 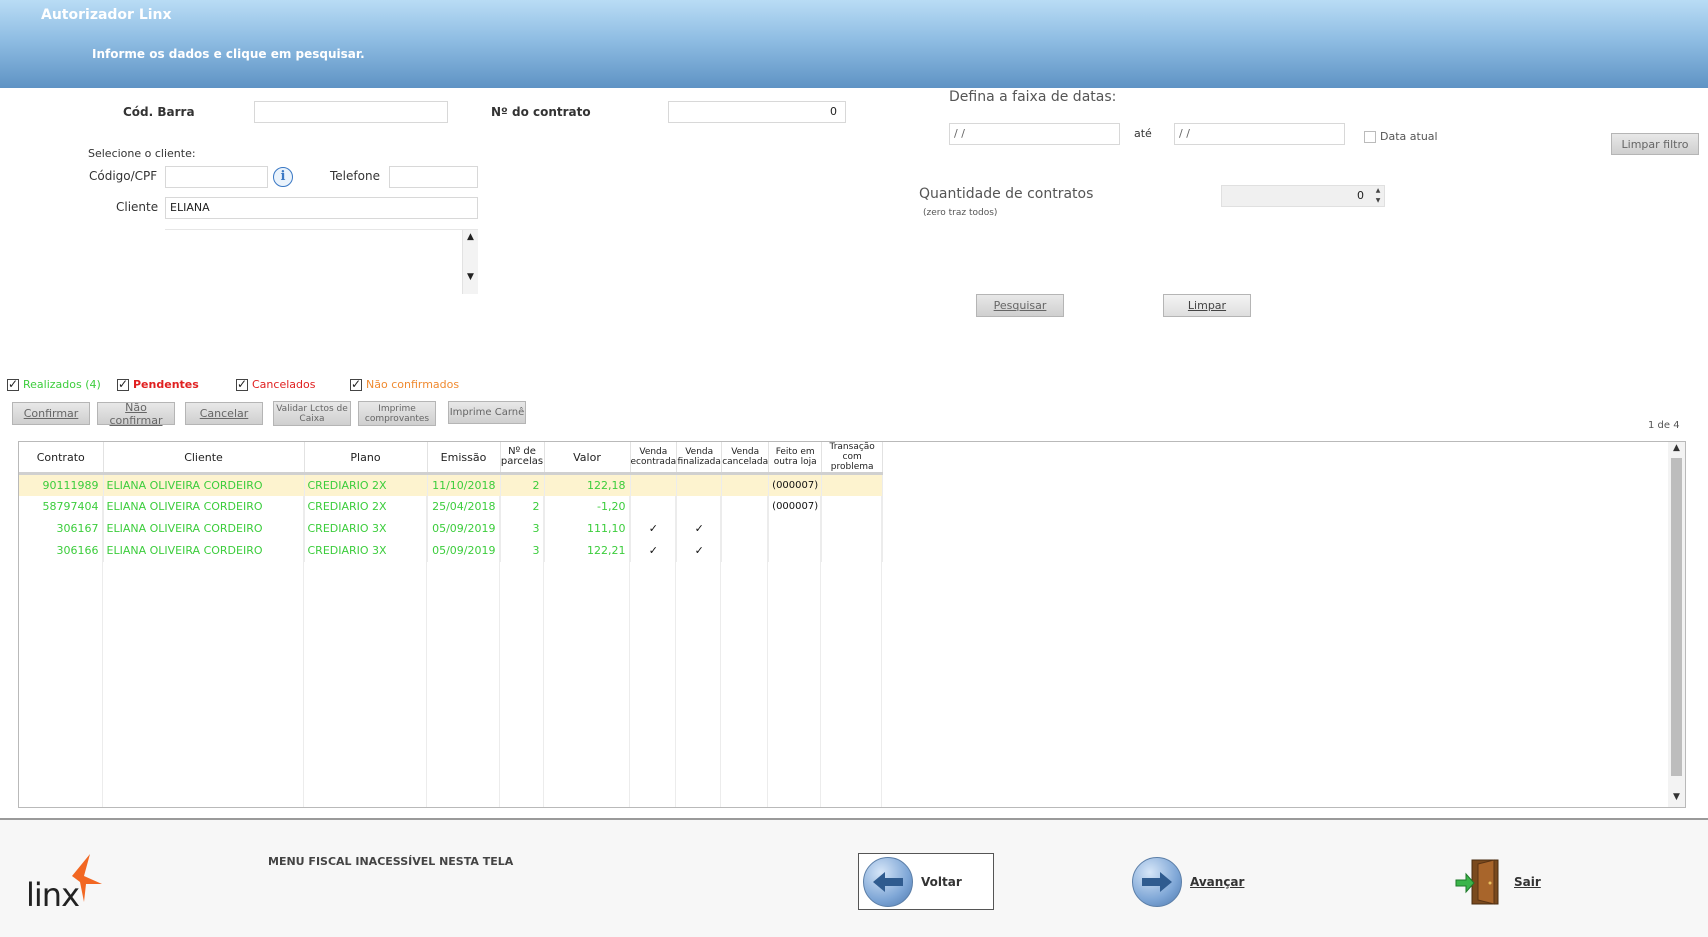 I want to click on col-transacao-problema: Transação com problema, so click(x=852, y=458).